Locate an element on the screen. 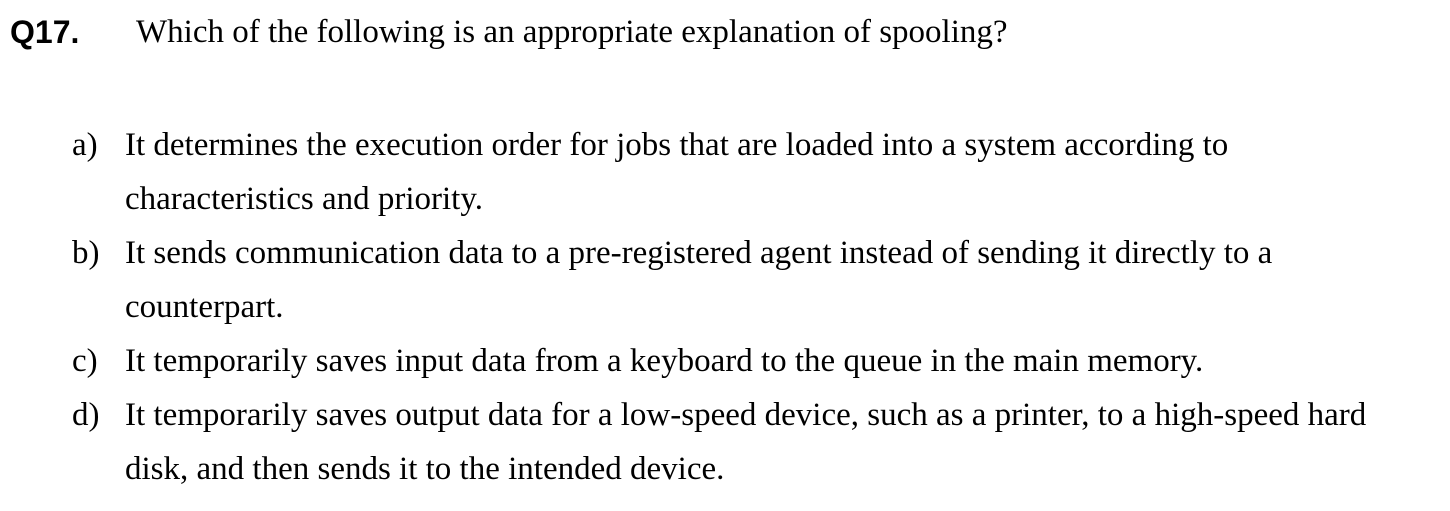  option-letter: c) is located at coordinates (85, 361).